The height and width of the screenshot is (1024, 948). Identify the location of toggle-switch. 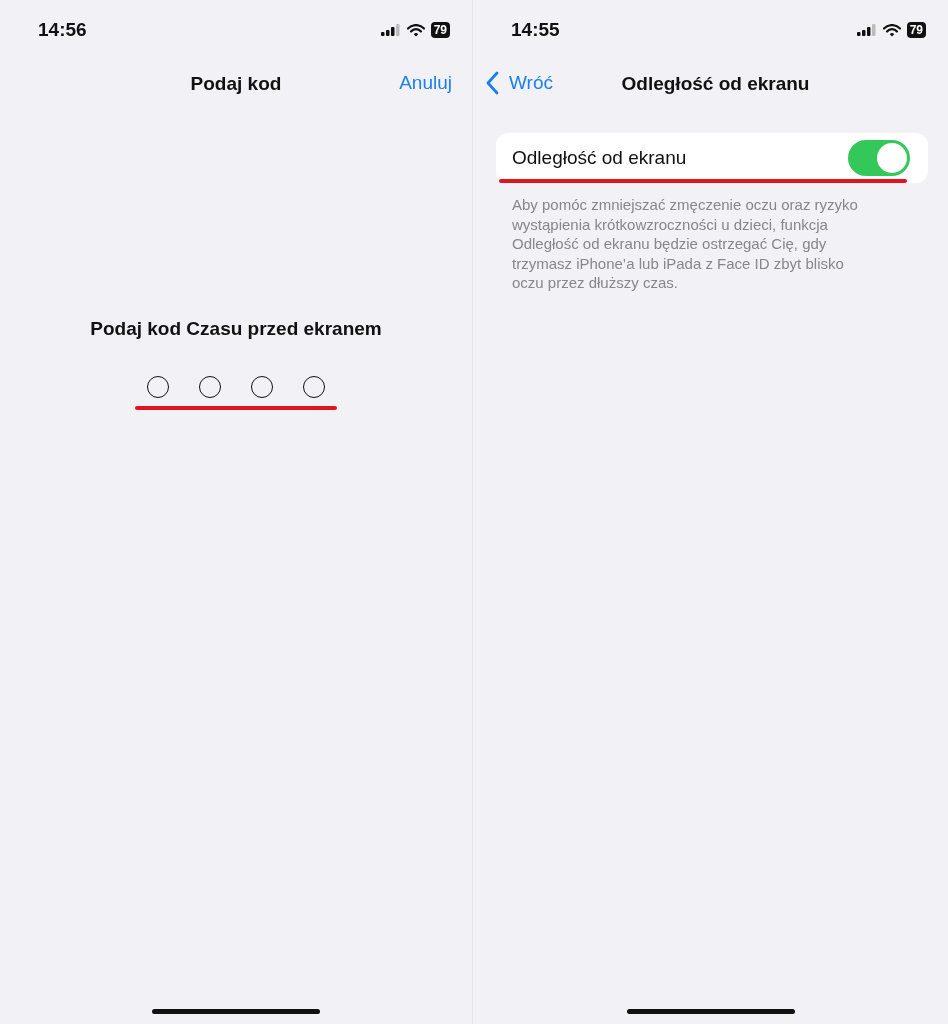
(879, 158).